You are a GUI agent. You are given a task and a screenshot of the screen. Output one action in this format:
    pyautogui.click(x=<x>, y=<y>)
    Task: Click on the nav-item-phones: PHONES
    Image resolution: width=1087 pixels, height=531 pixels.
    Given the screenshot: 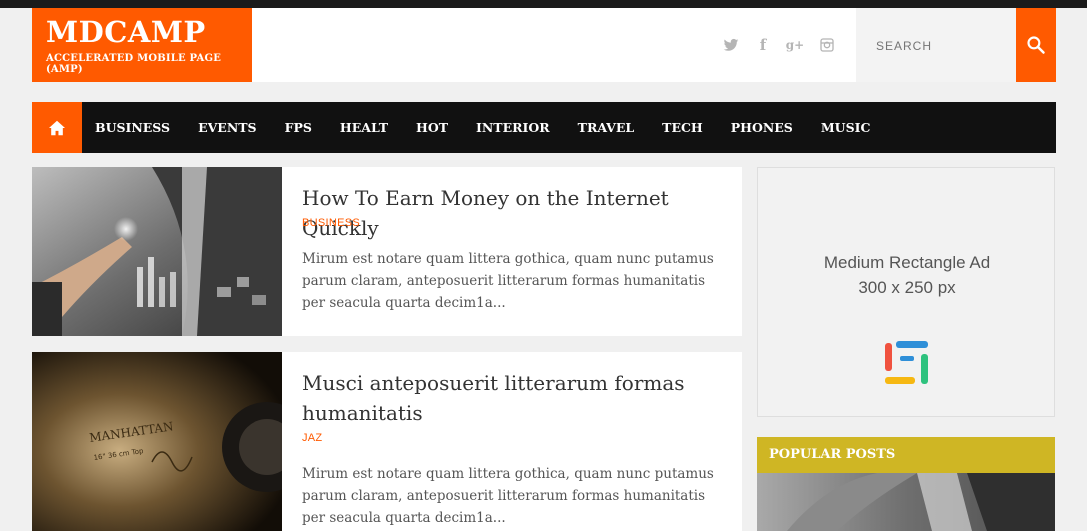 What is the action you would take?
    pyautogui.click(x=762, y=127)
    